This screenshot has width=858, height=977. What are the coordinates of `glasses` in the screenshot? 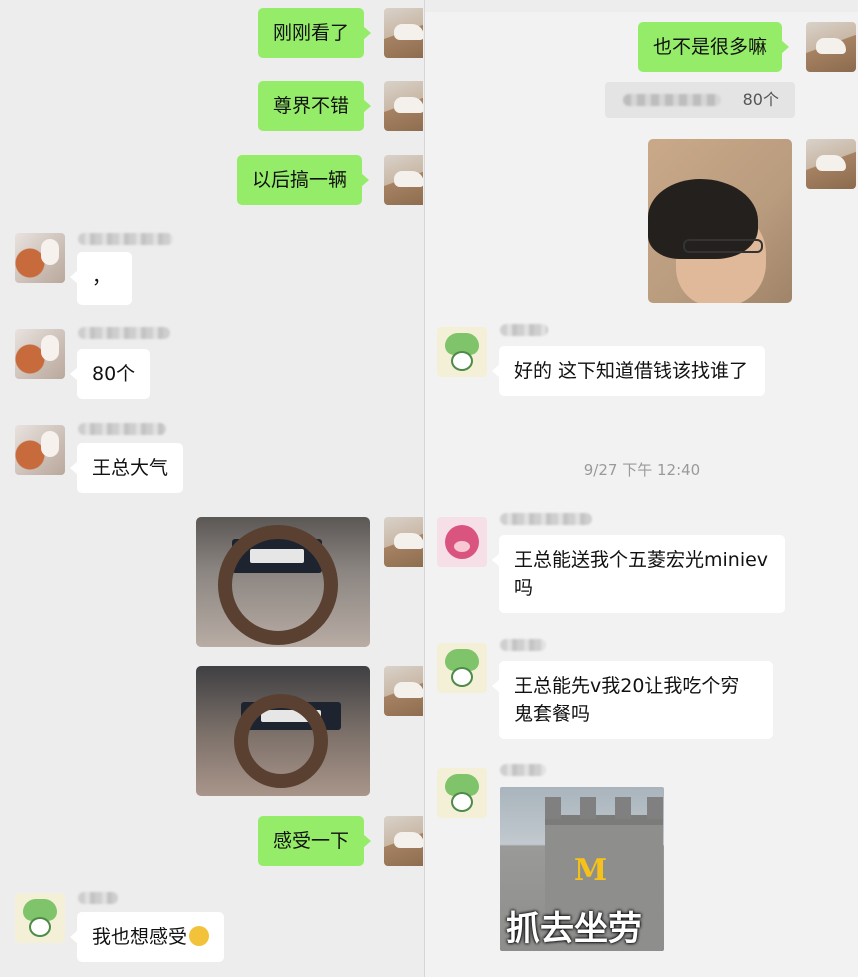 It's located at (723, 246).